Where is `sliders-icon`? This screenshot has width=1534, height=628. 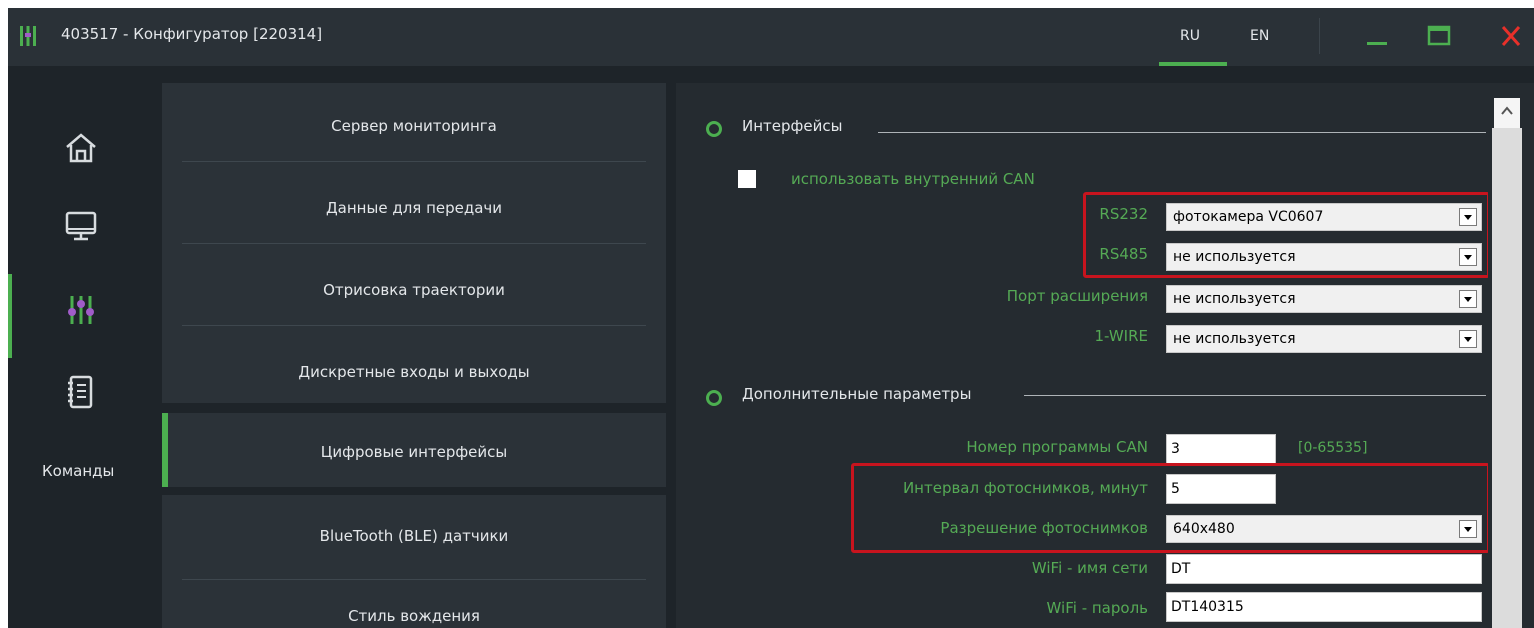 sliders-icon is located at coordinates (81, 310).